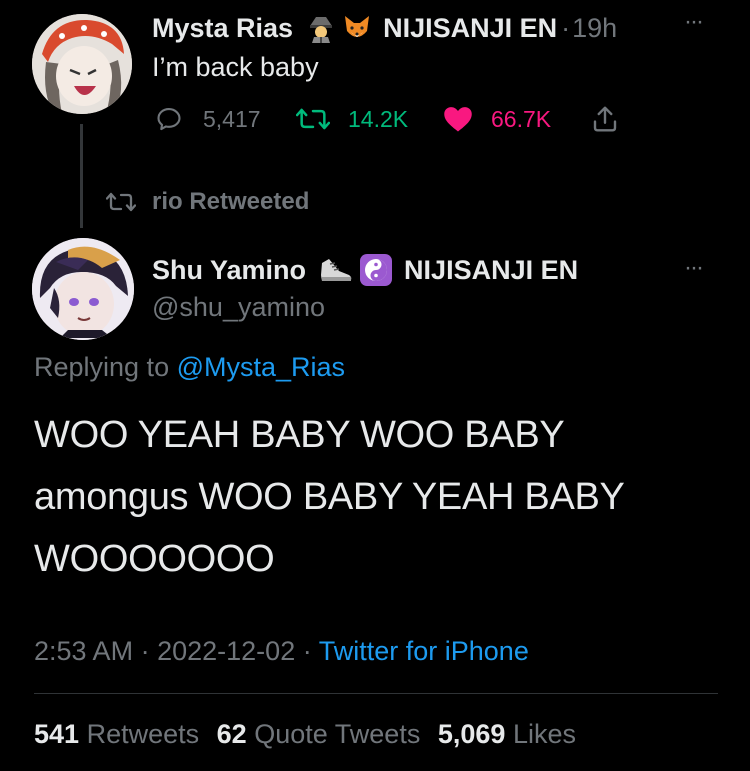 Image resolution: width=750 pixels, height=771 pixels. What do you see at coordinates (321, 28) in the screenshot?
I see `detective-emoji` at bounding box center [321, 28].